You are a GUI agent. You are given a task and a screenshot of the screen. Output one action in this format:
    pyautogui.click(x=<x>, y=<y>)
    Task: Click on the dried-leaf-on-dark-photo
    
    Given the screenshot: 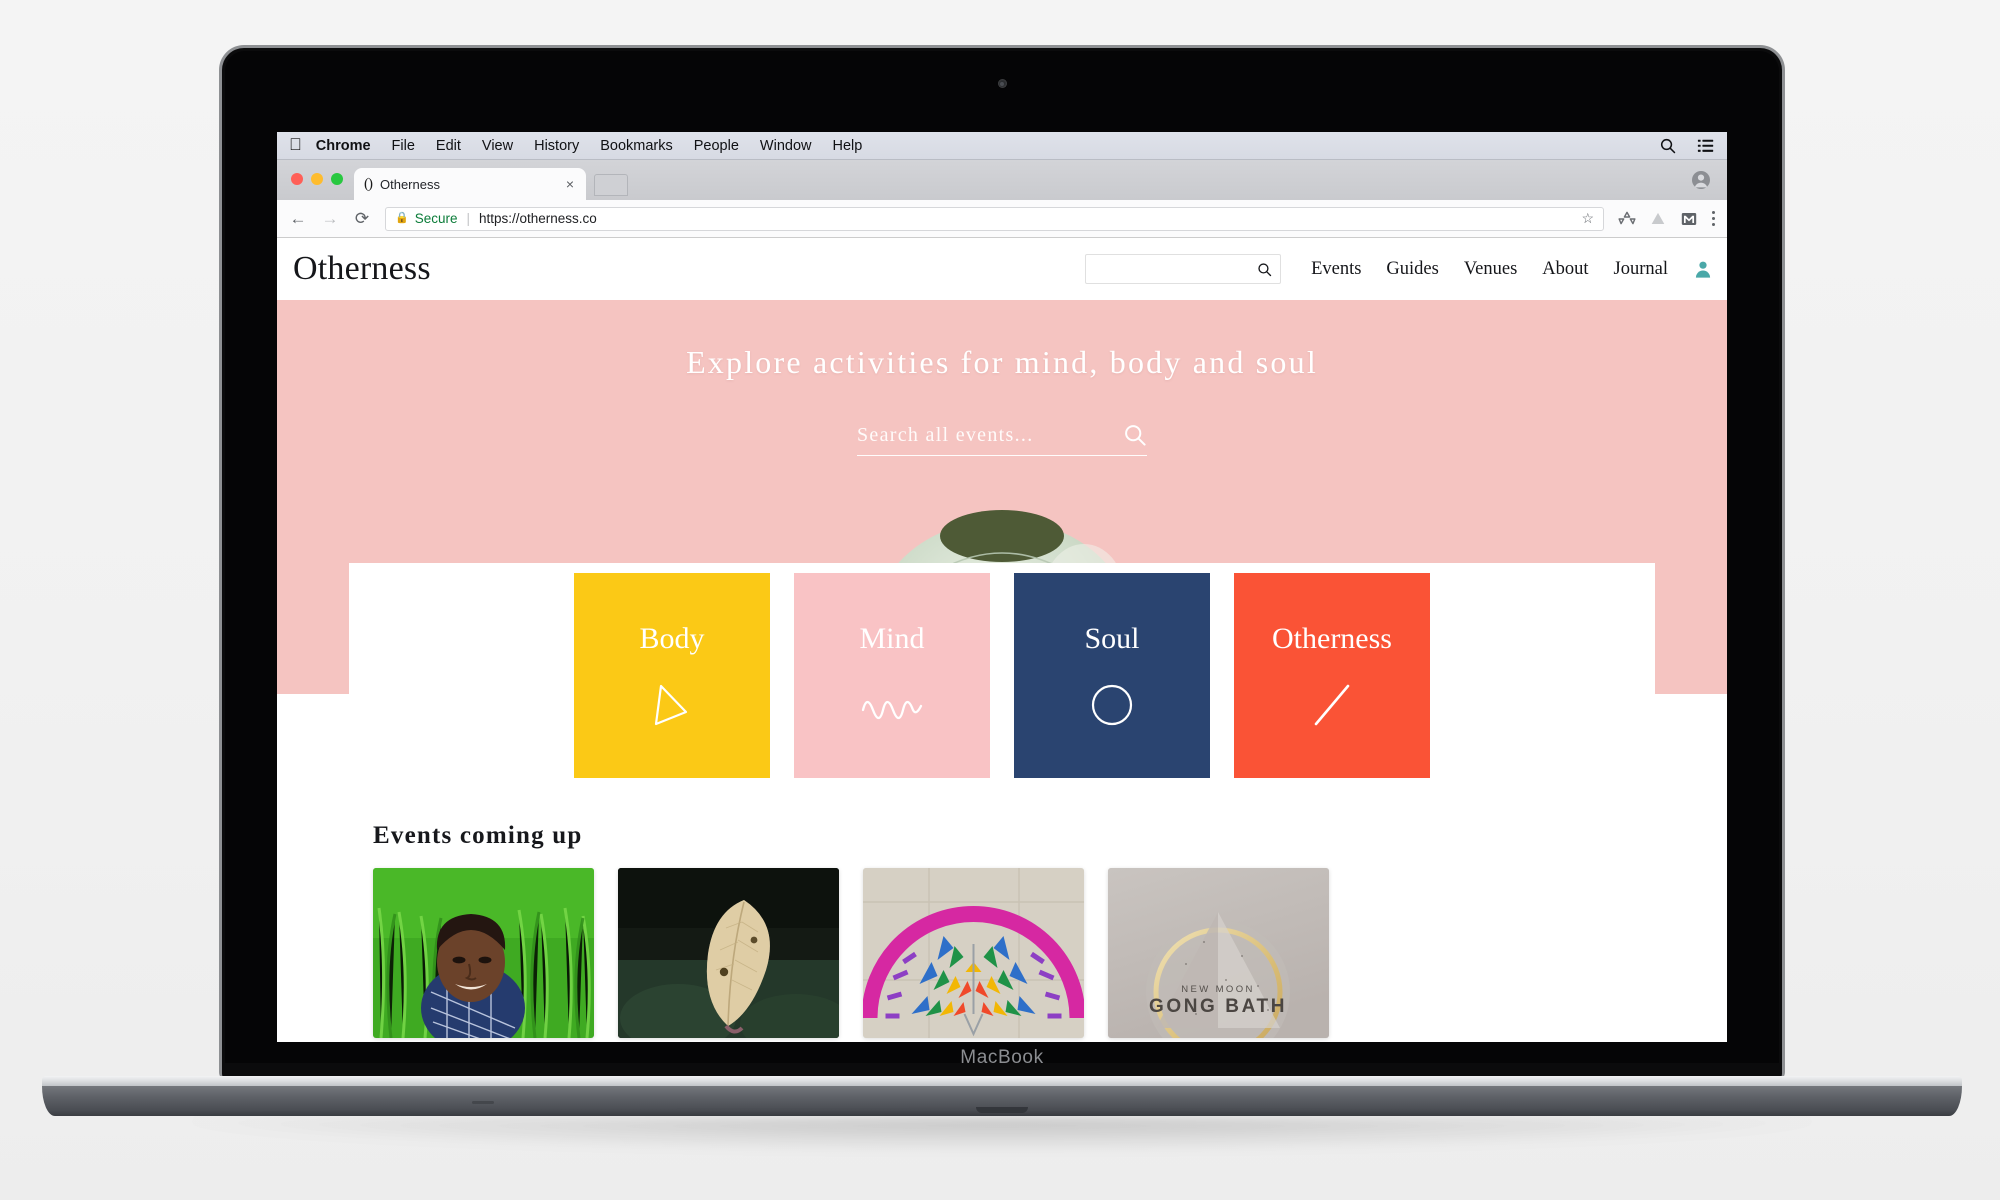 What is the action you would take?
    pyautogui.click(x=728, y=953)
    